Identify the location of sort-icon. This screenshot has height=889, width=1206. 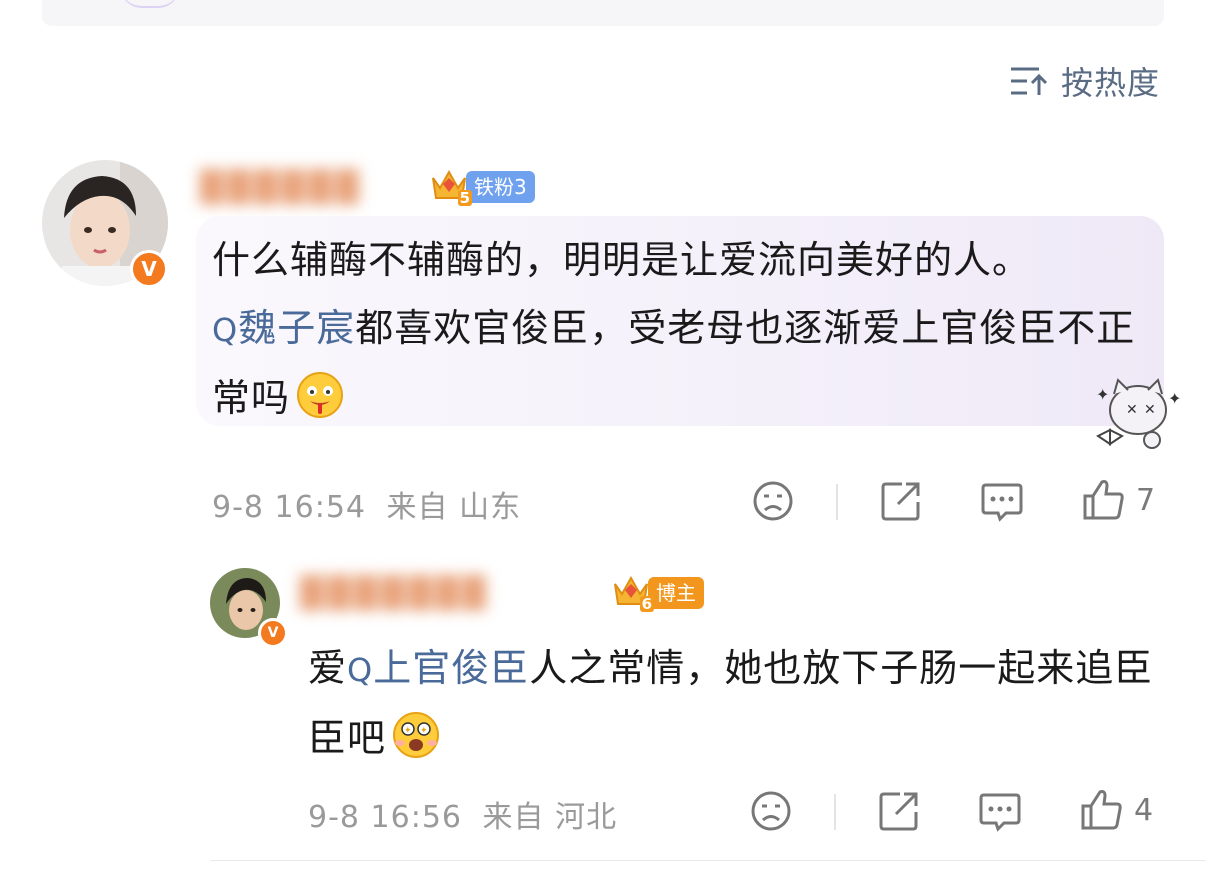
(1029, 81).